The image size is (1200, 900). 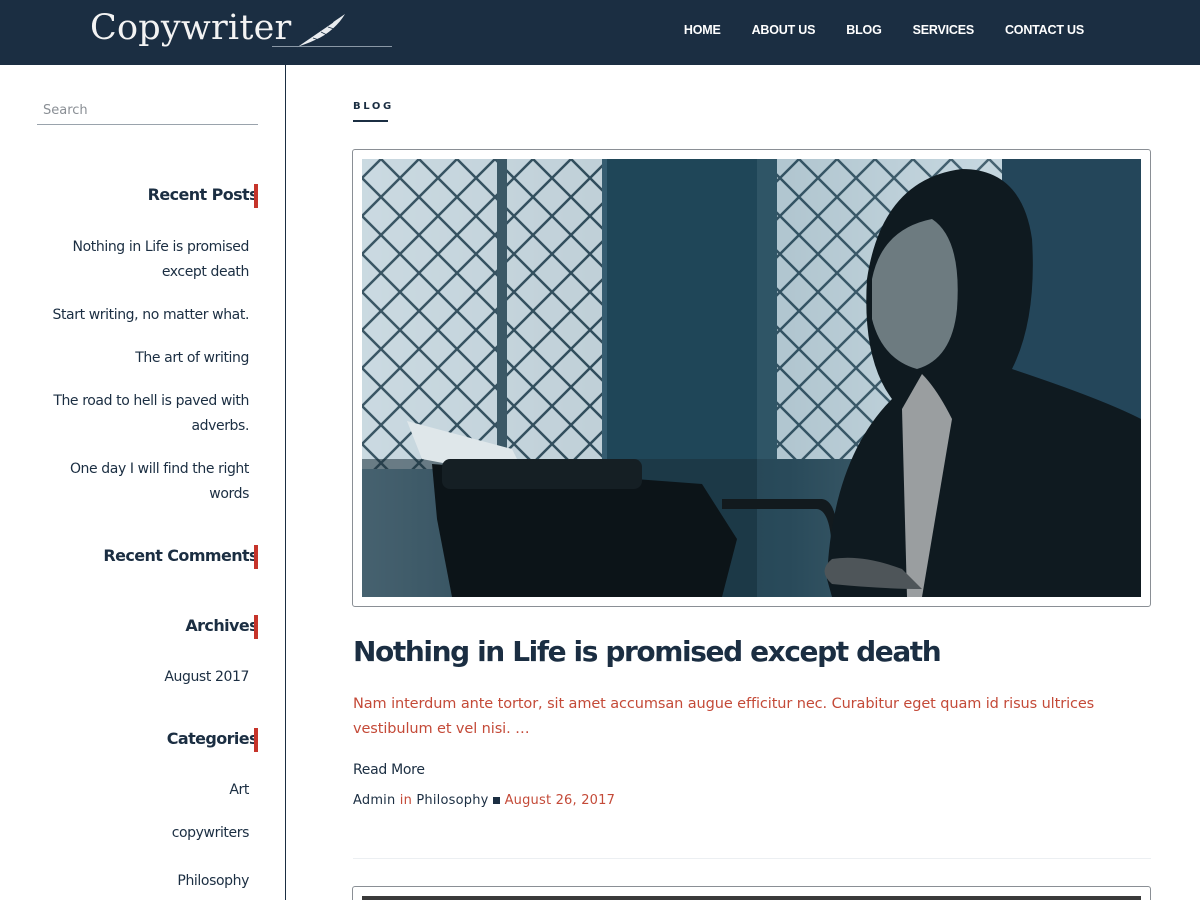 I want to click on archives-accent-bar, so click(x=256, y=627).